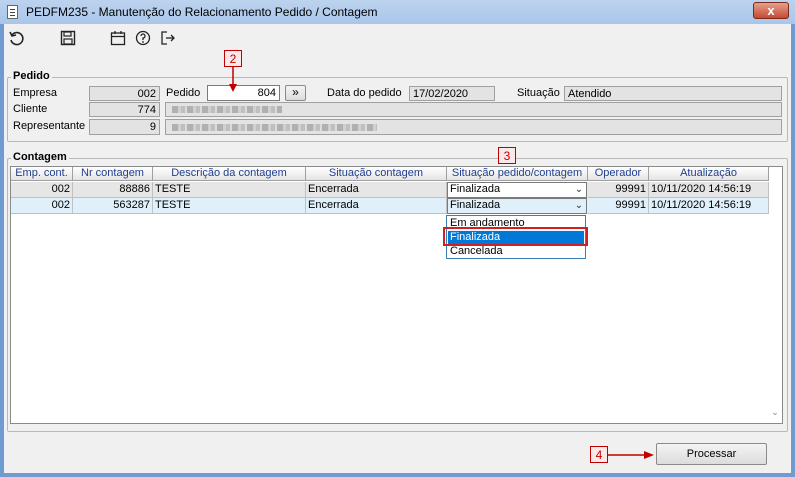 This screenshot has width=795, height=477. What do you see at coordinates (12, 12) in the screenshot?
I see `app-icon` at bounding box center [12, 12].